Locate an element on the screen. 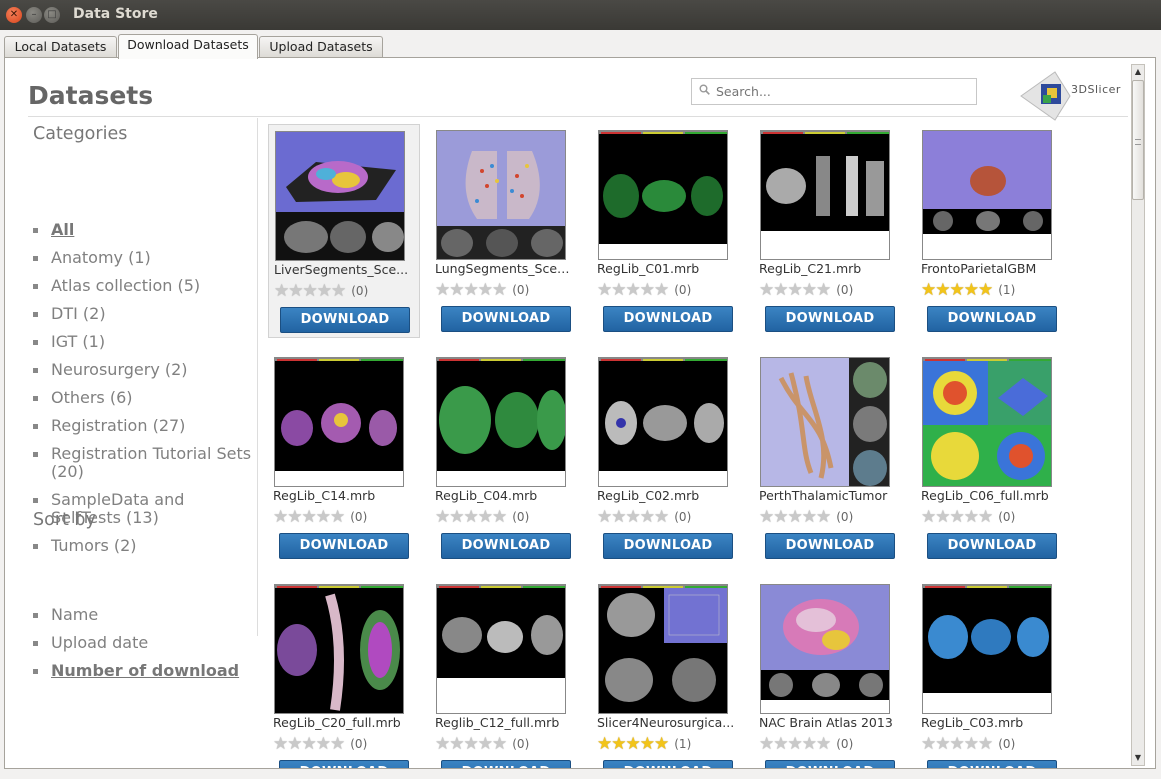 The width and height of the screenshot is (1161, 779). maximize-icon: □ is located at coordinates (52, 15).